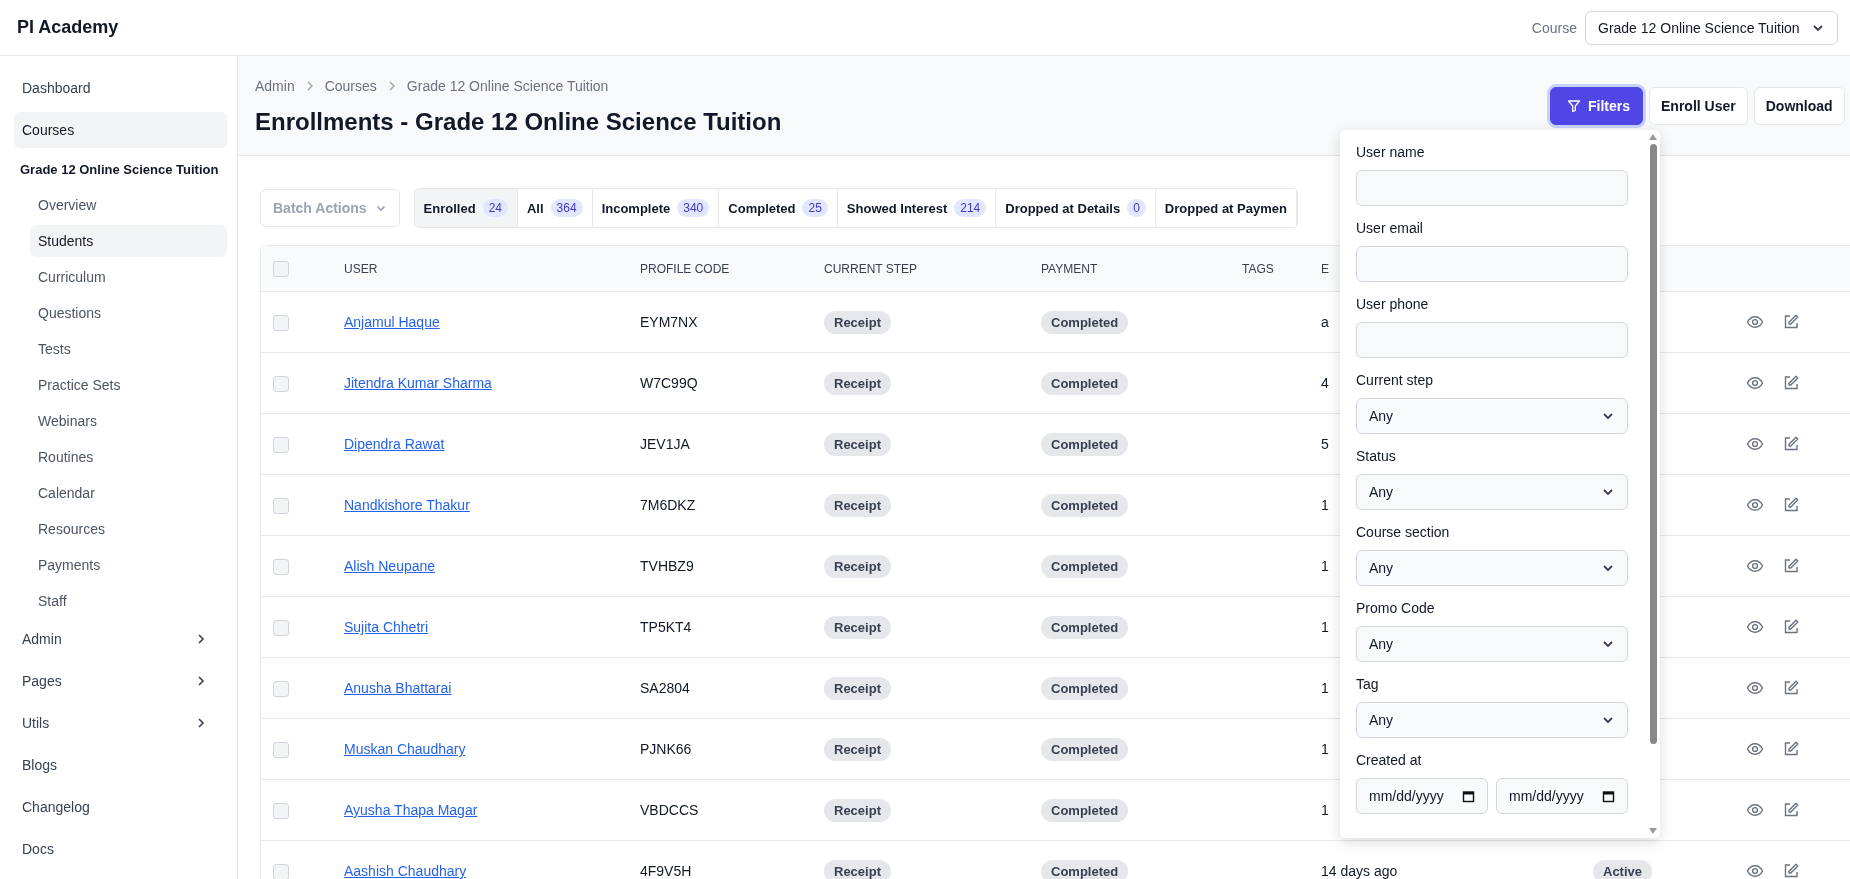 The height and width of the screenshot is (879, 1850). Describe the element at coordinates (128, 313) in the screenshot. I see `sidebar-subitem: Questions` at that location.